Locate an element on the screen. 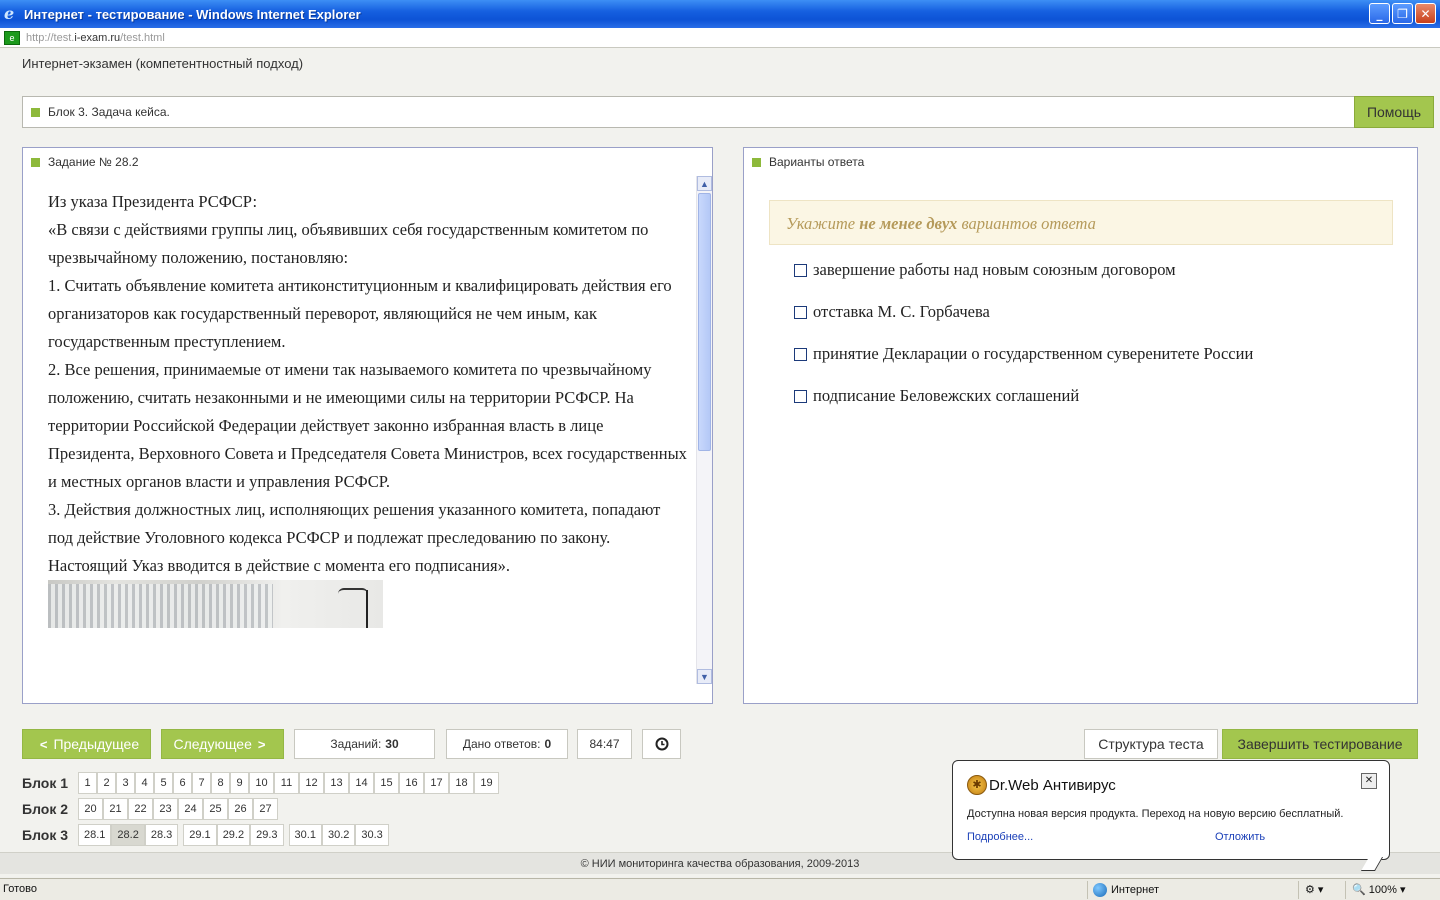  block-title: Блок 3. Задача кейса. is located at coordinates (109, 112).